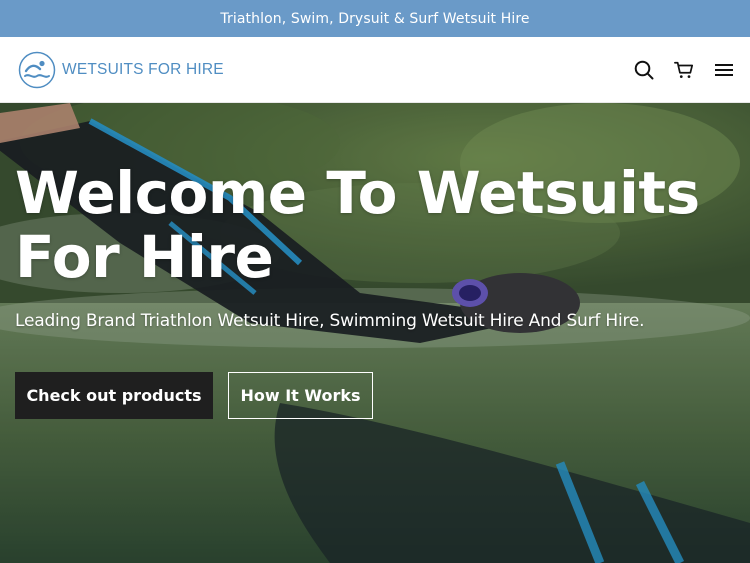 Image resolution: width=750 pixels, height=563 pixels. Describe the element at coordinates (724, 70) in the screenshot. I see `menu-icon` at that location.